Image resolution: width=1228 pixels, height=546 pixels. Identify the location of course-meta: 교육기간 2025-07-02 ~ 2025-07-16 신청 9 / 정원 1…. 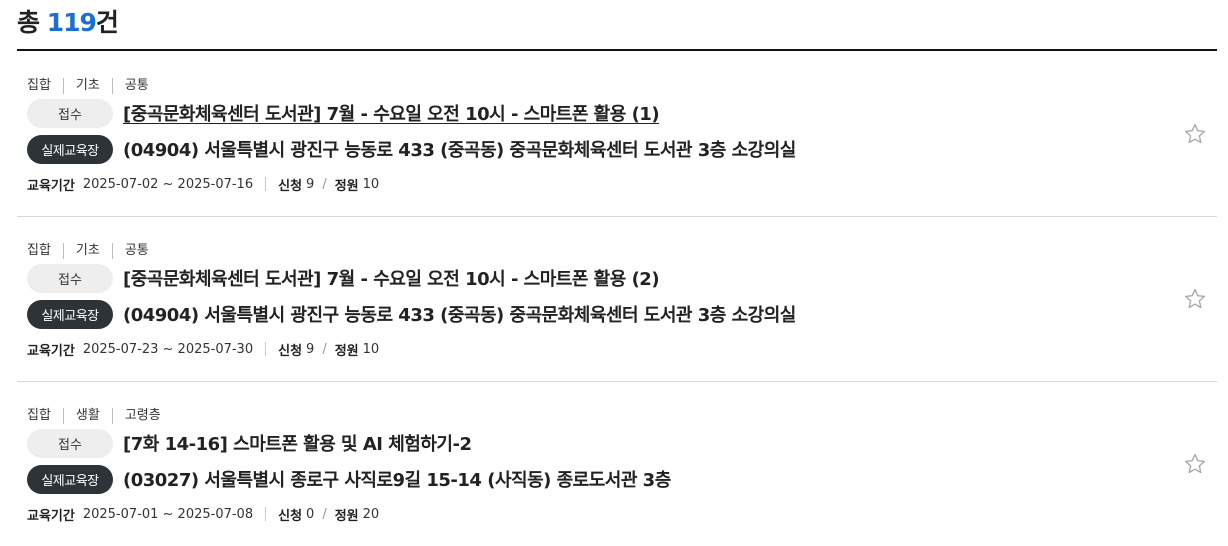
(203, 184).